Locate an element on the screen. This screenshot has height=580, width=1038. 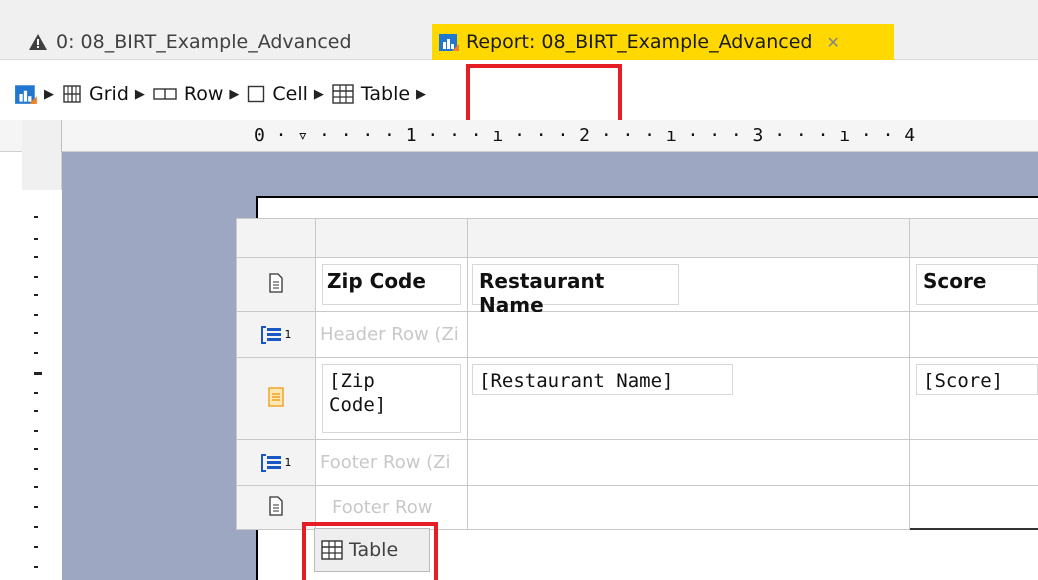
table-select-tab: Table is located at coordinates (372, 550).